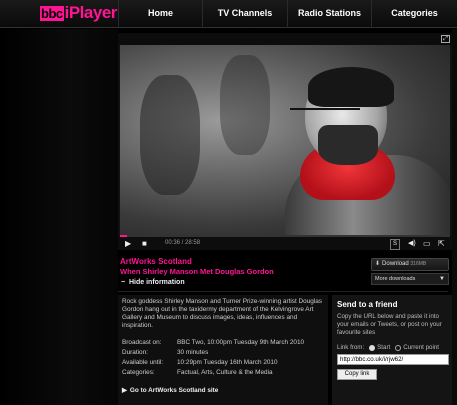  What do you see at coordinates (283, 291) in the screenshot?
I see `divider` at bounding box center [283, 291].